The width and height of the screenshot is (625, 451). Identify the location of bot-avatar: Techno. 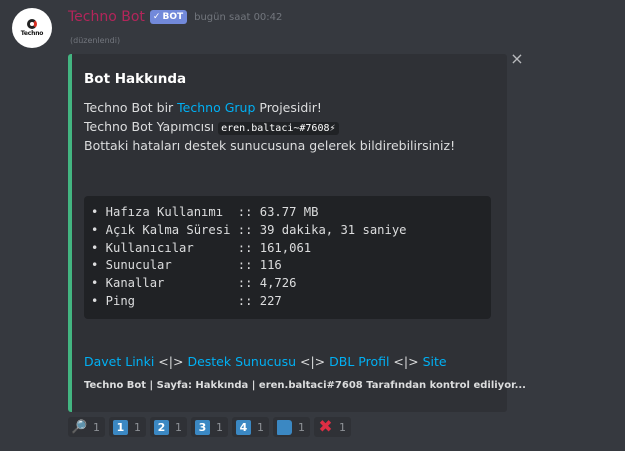
(32, 28).